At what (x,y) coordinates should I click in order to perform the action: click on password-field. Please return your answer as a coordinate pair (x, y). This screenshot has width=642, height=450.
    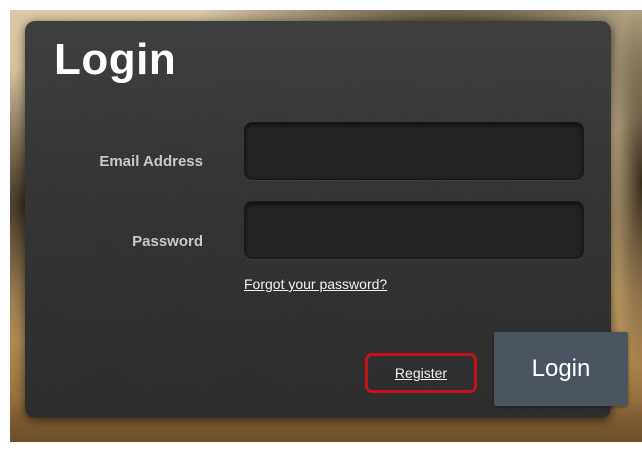
    Looking at the image, I should click on (414, 230).